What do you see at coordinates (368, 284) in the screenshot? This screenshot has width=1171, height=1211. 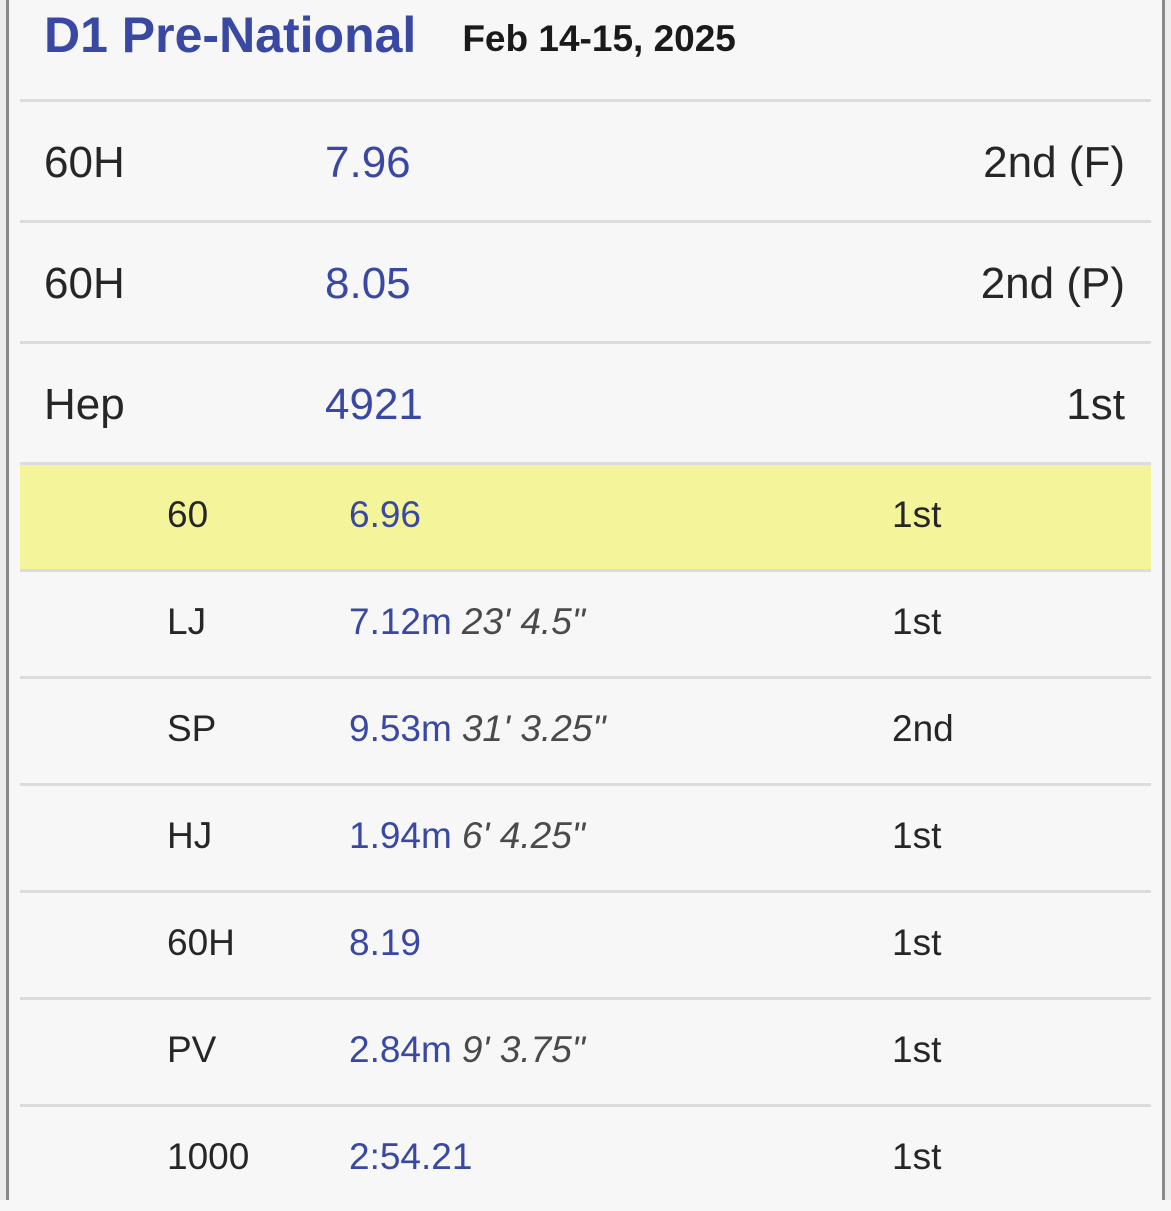 I see `result-mark-link: 8.05` at bounding box center [368, 284].